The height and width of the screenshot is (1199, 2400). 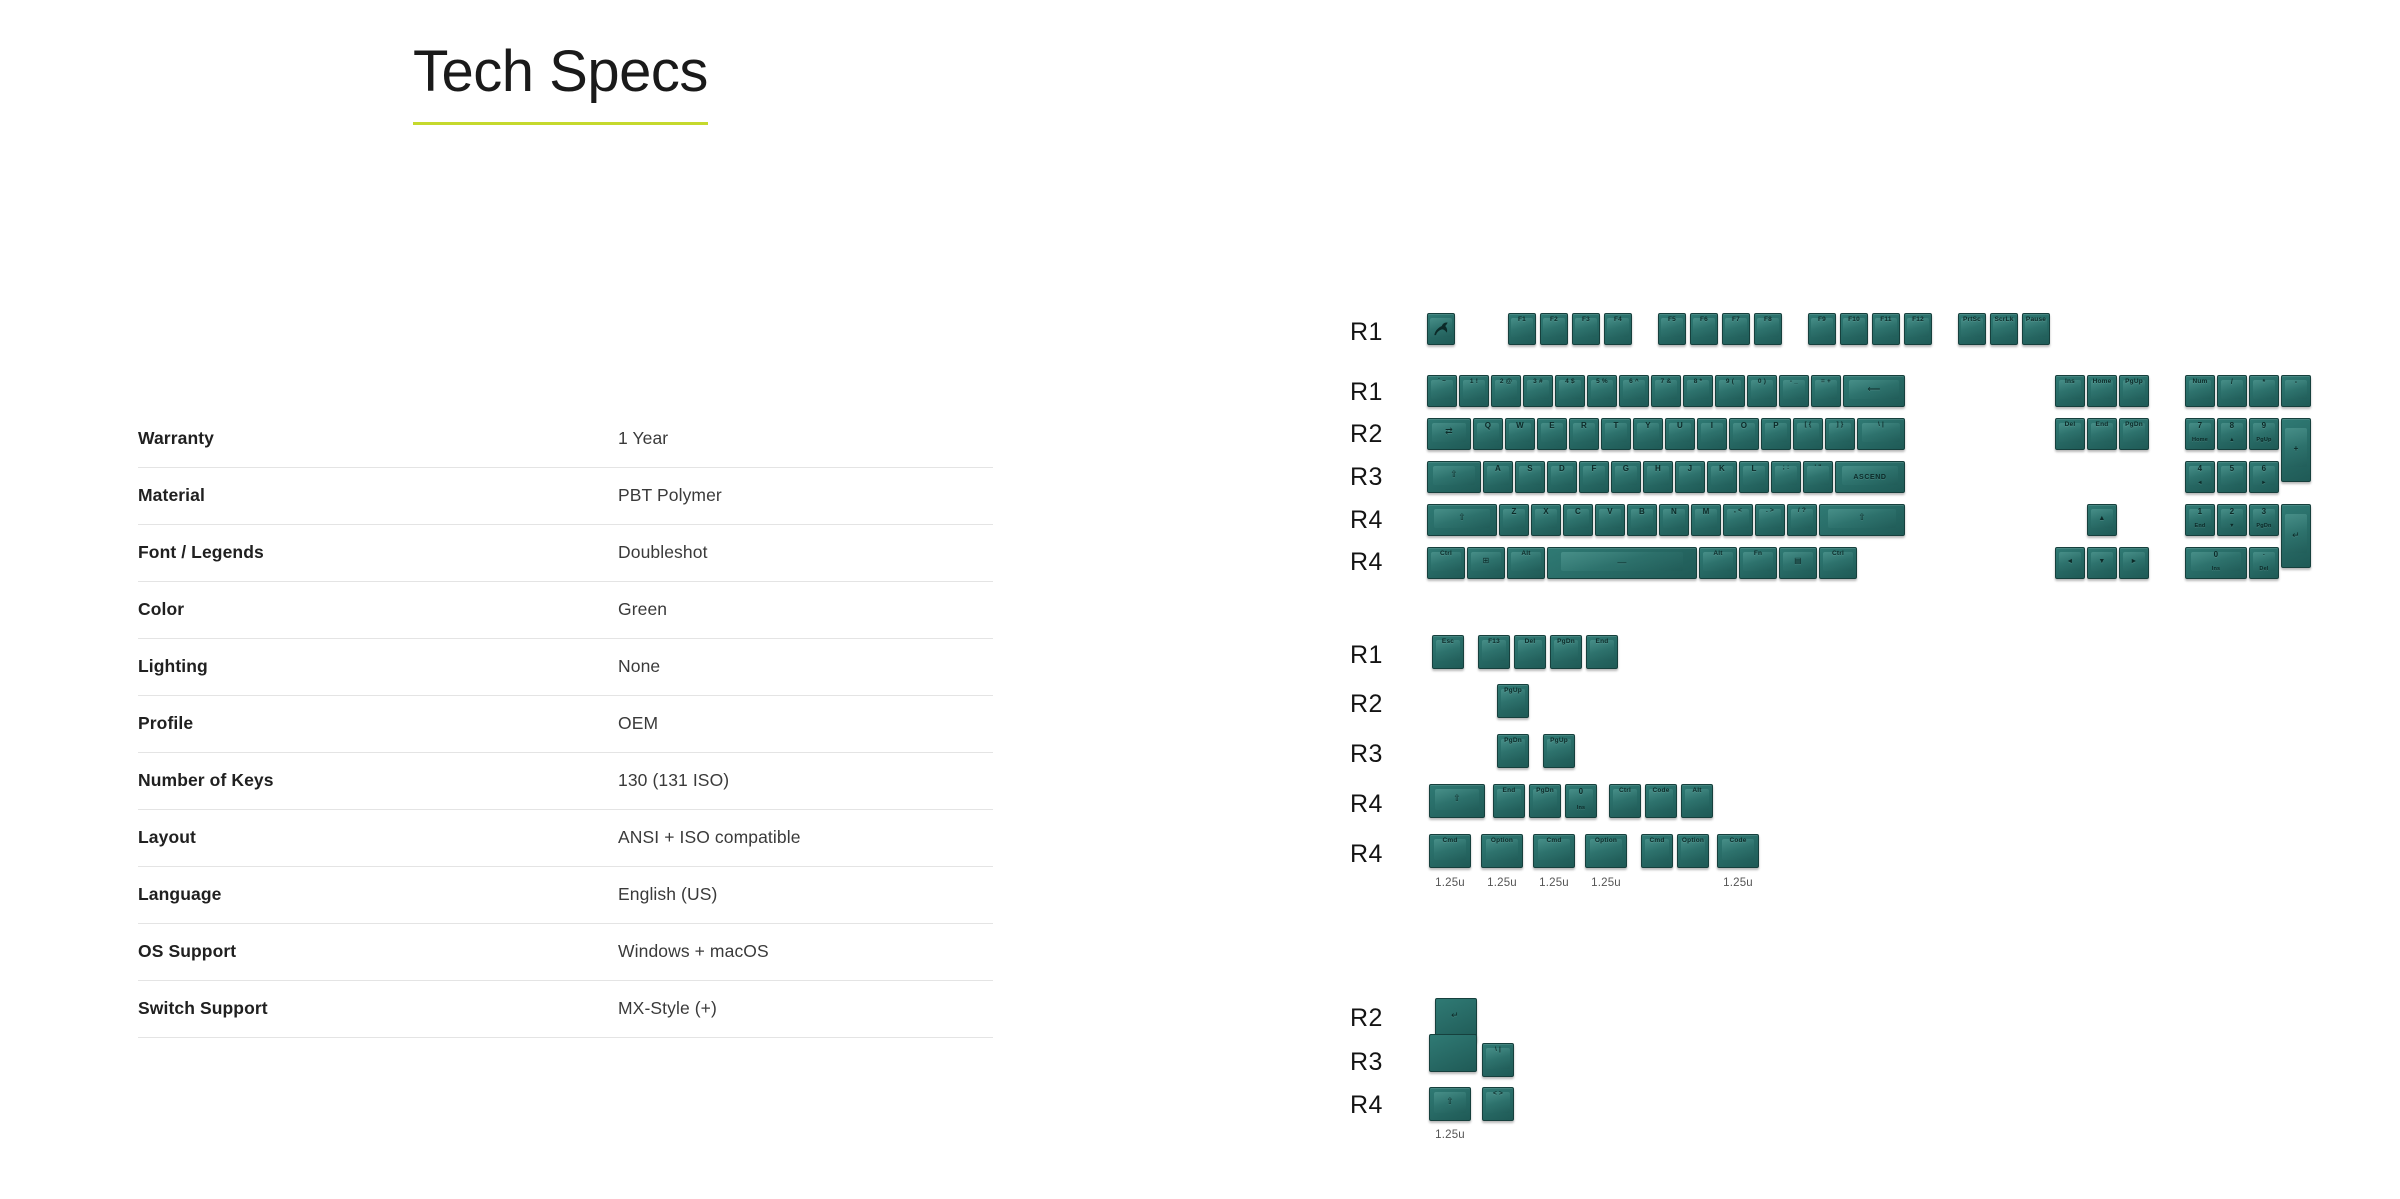 What do you see at coordinates (1526, 563) in the screenshot?
I see `key-alt-left: Alt` at bounding box center [1526, 563].